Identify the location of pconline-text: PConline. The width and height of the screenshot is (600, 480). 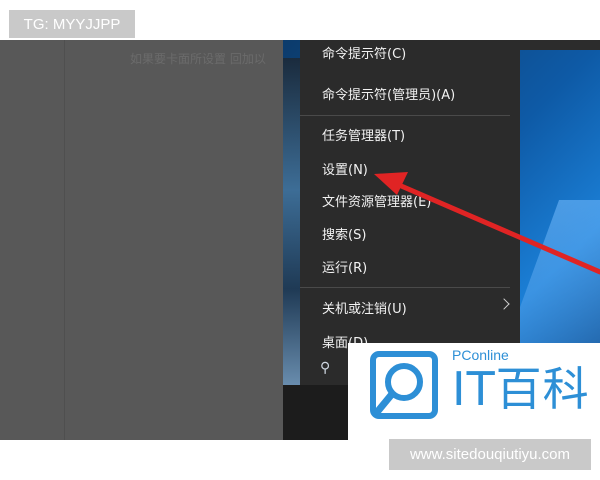
(480, 355).